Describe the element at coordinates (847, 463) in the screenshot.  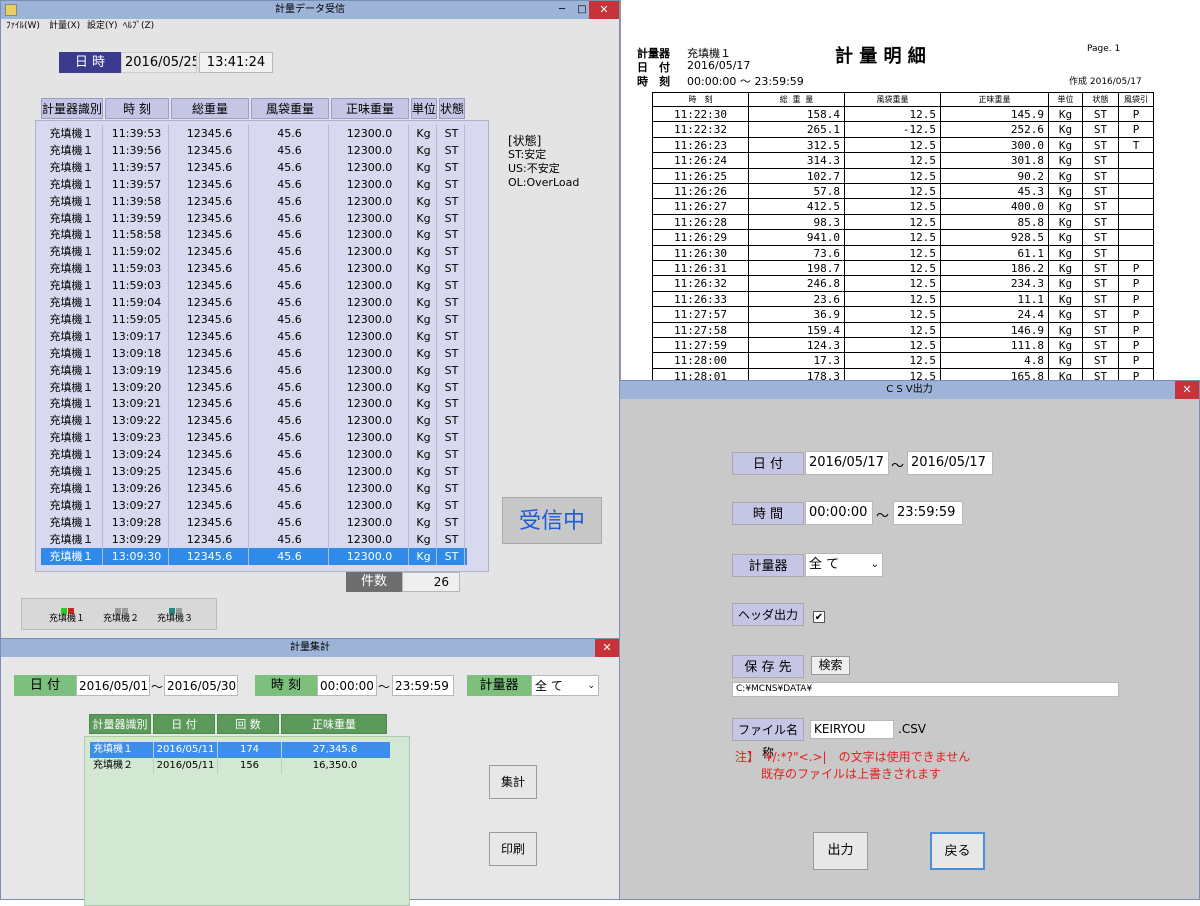
I see `csv-date-from: 2016/05/17` at that location.